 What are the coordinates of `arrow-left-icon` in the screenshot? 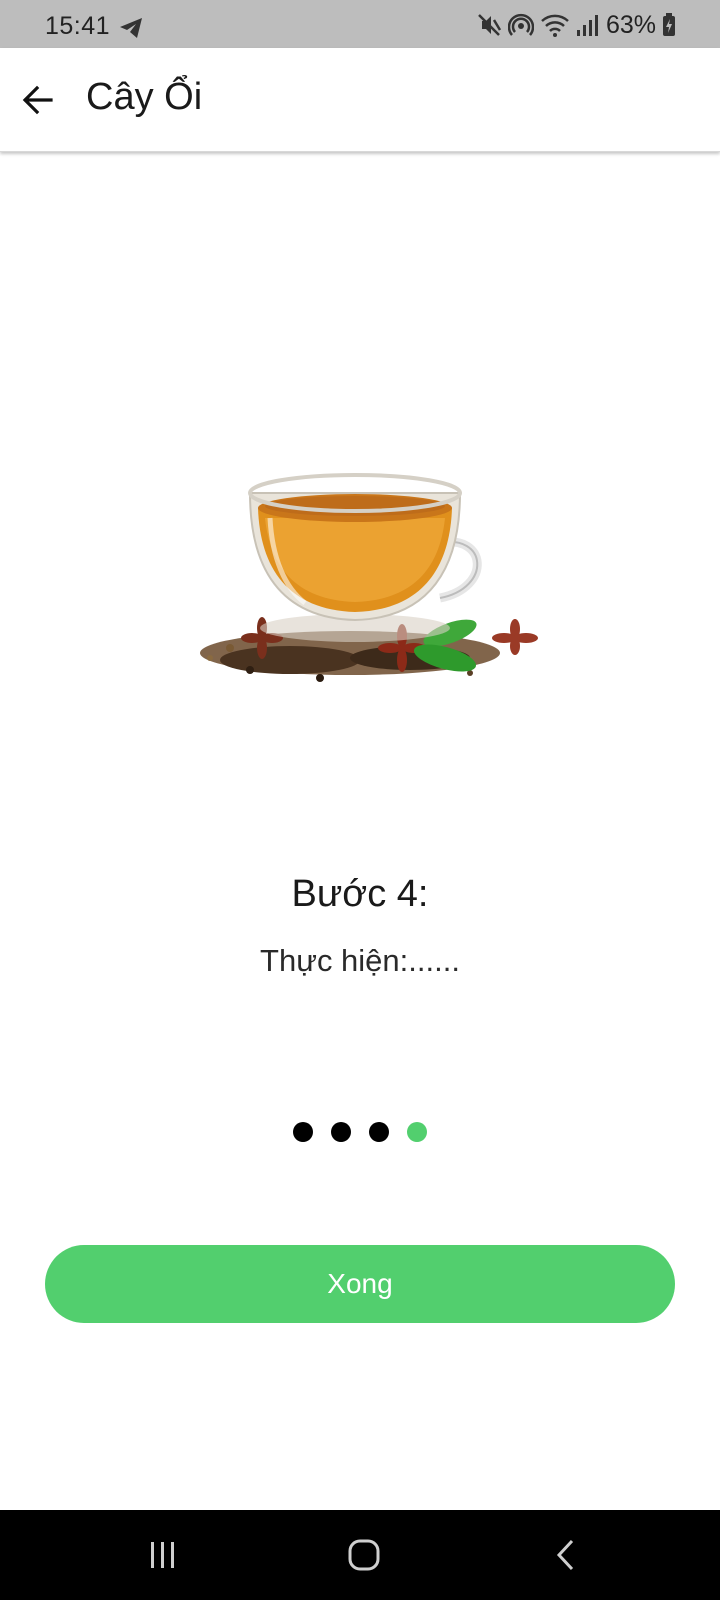 It's located at (37, 100).